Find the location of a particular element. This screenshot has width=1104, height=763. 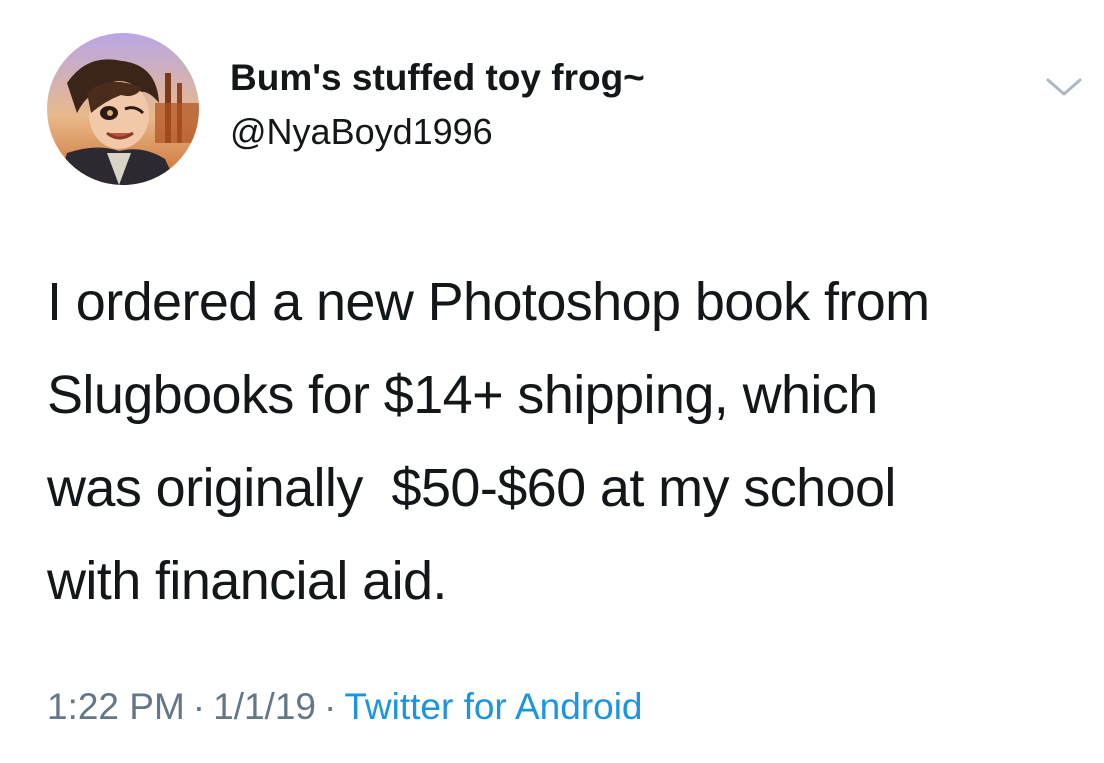

avatar-image is located at coordinates (123, 109).